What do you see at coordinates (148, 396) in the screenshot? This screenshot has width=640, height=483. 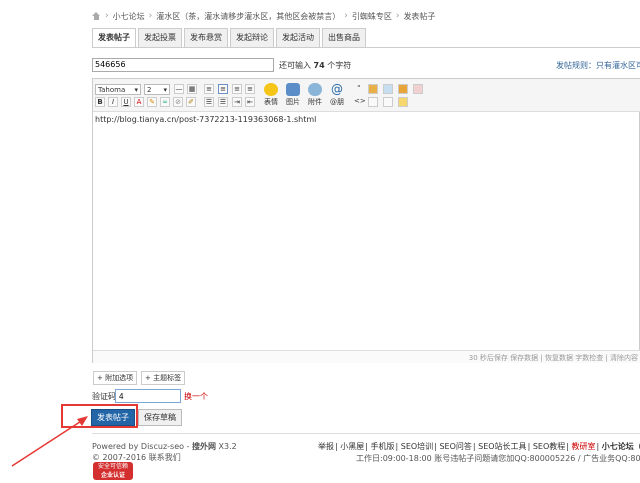 I see `captcha-input` at bounding box center [148, 396].